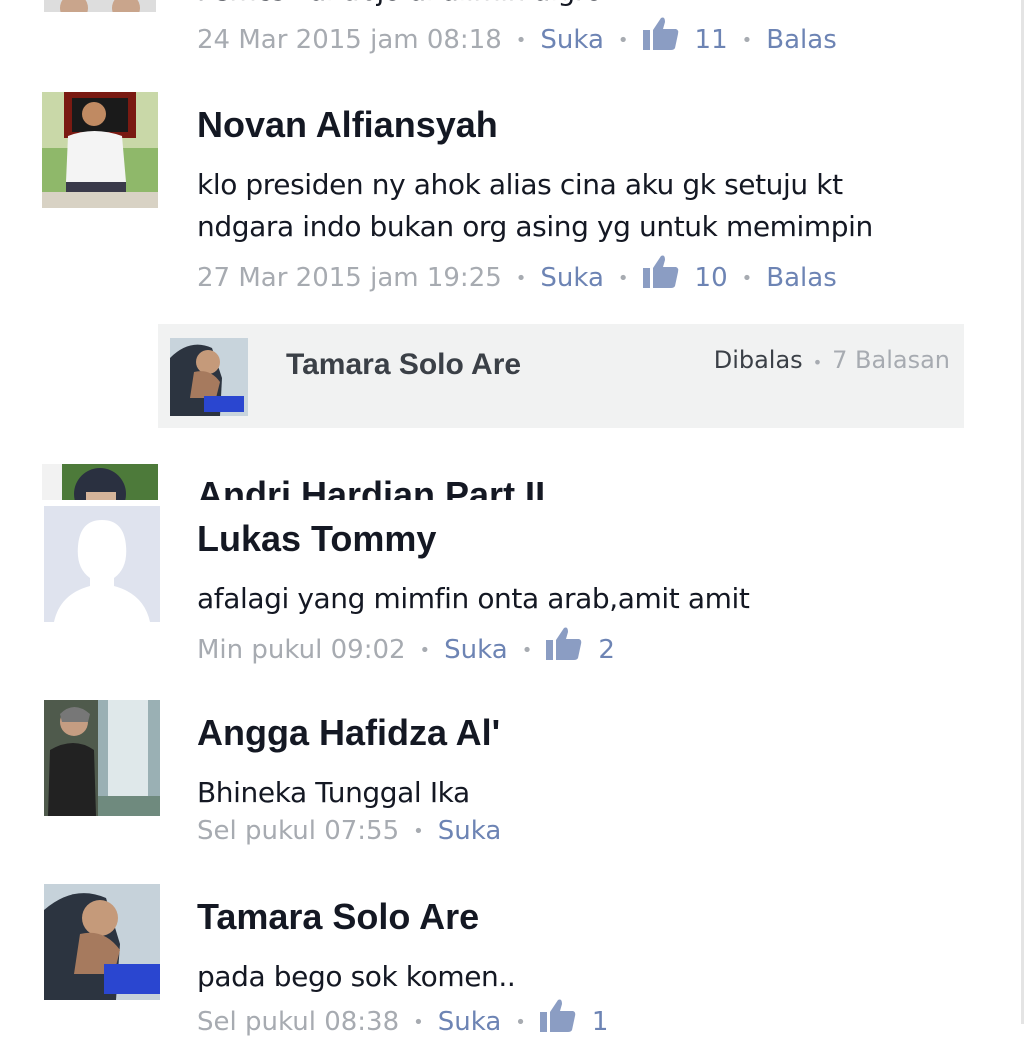  Describe the element at coordinates (301, 650) in the screenshot. I see `comment-date: Min pukul 09:02` at that location.